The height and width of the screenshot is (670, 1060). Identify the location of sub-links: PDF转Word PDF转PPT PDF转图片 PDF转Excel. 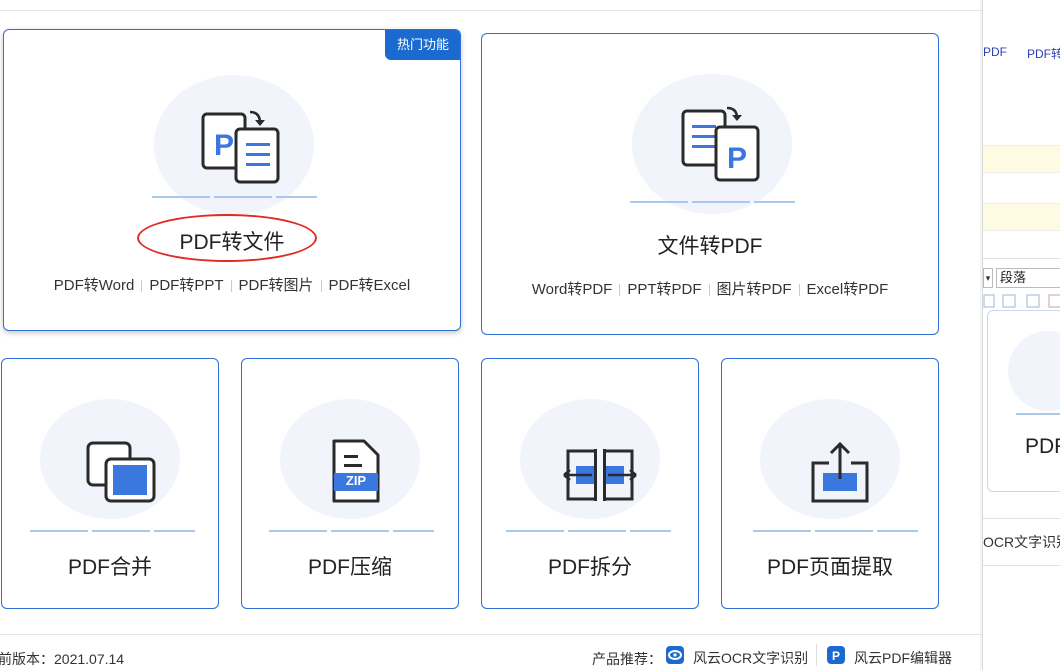
(232, 284).